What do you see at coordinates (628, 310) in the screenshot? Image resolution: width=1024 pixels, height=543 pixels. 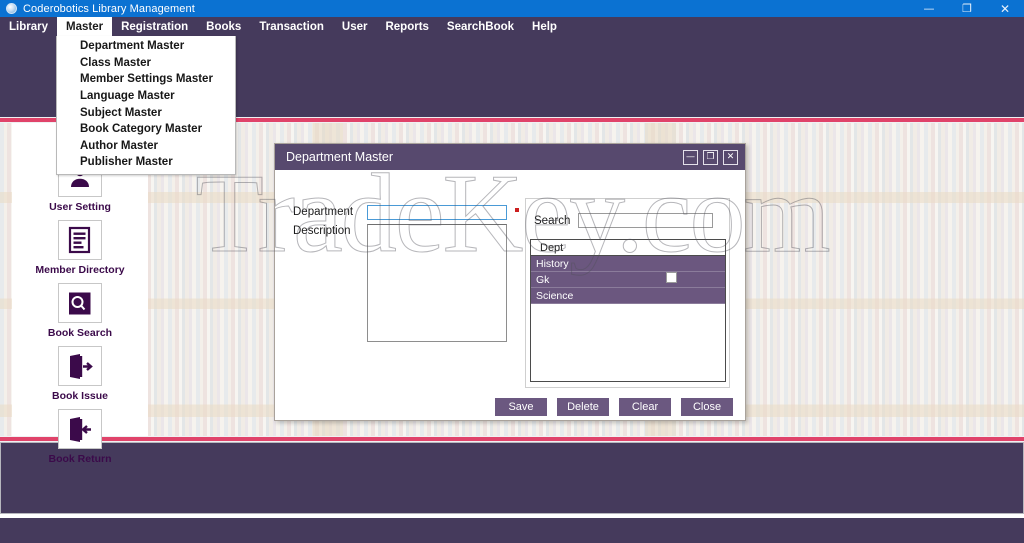 I see `department-grid: Dept History Gk Science` at bounding box center [628, 310].